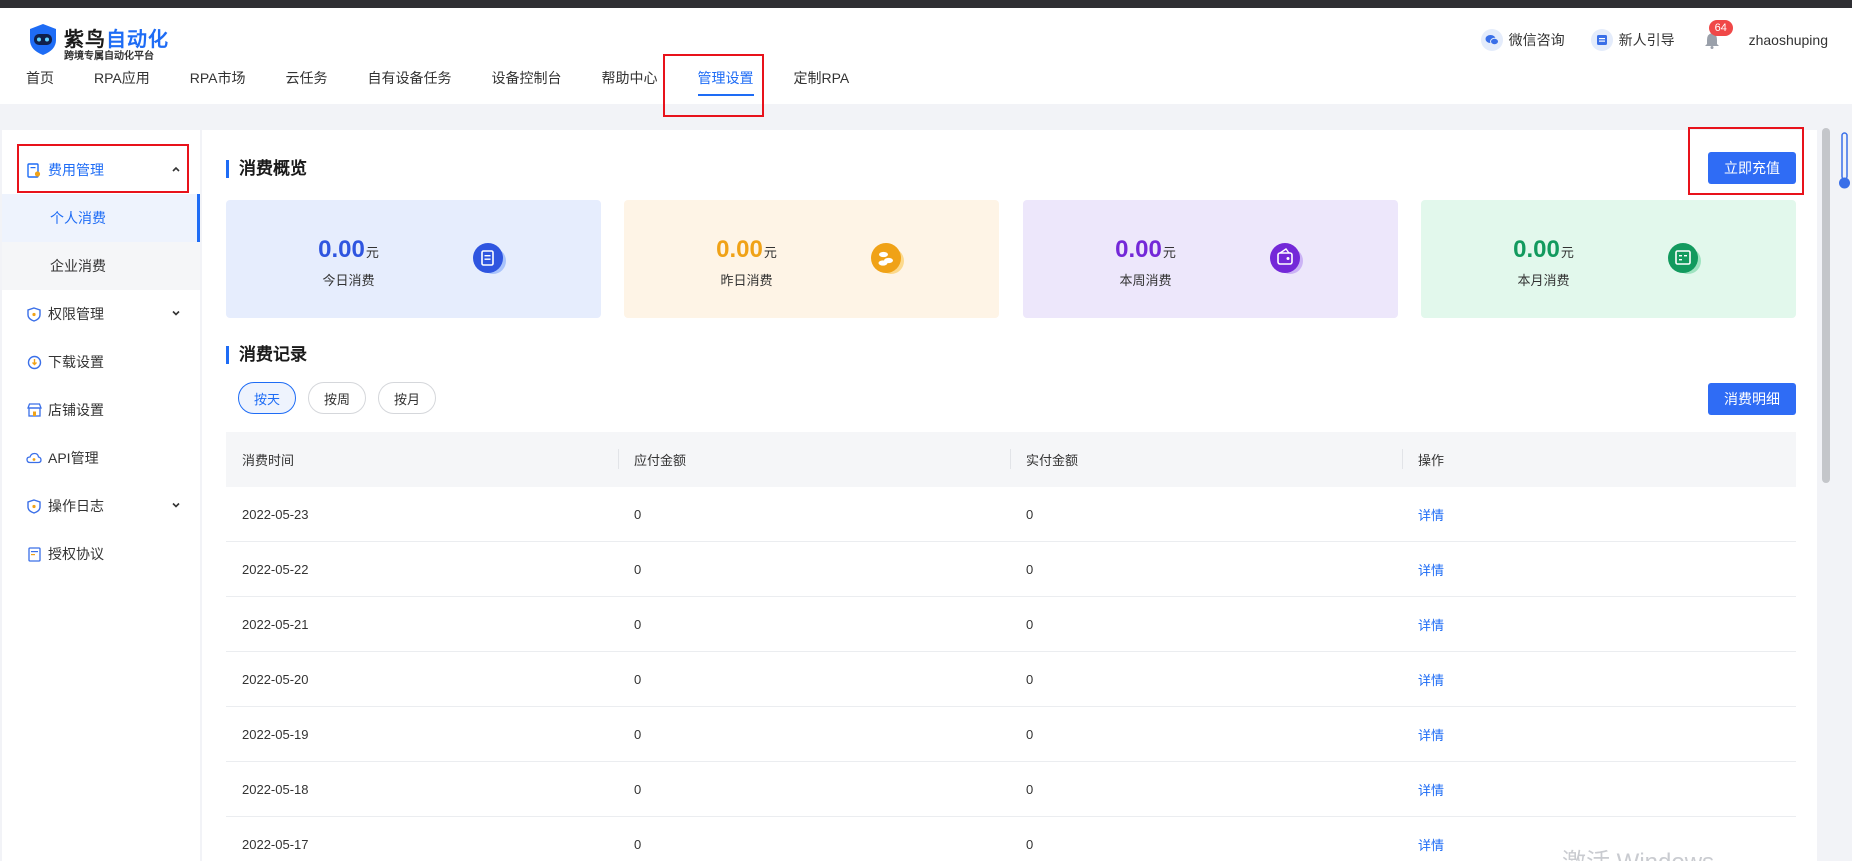  Describe the element at coordinates (1684, 258) in the screenshot. I see `calendar-money-icon` at that location.